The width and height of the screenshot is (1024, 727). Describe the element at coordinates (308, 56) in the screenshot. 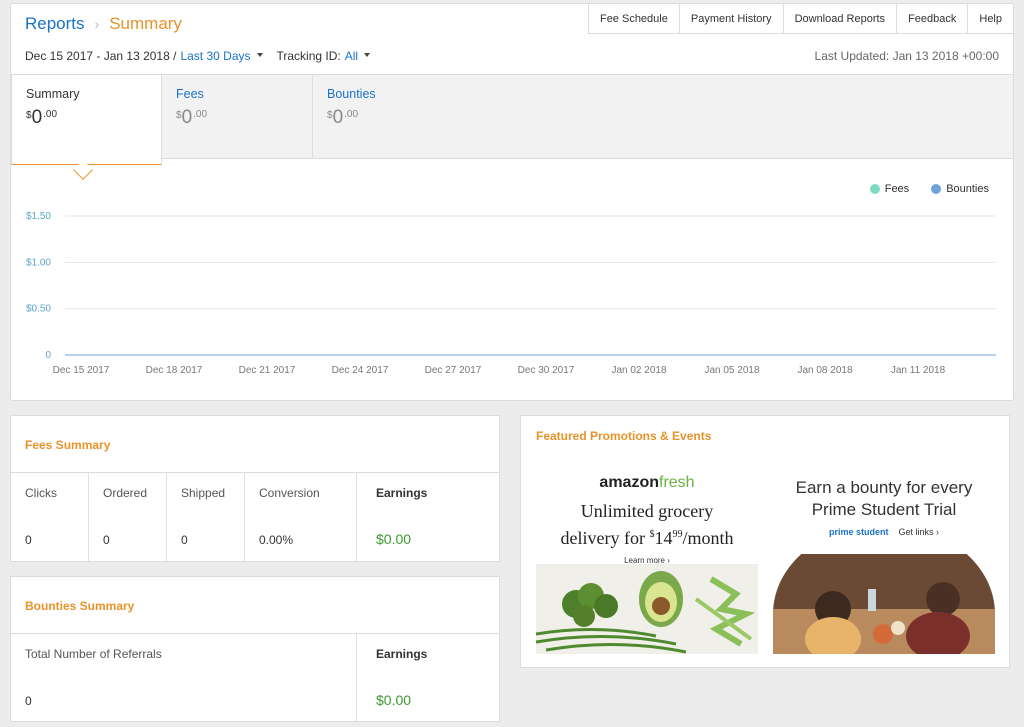

I see `tracking-label: Tracking ID:` at that location.